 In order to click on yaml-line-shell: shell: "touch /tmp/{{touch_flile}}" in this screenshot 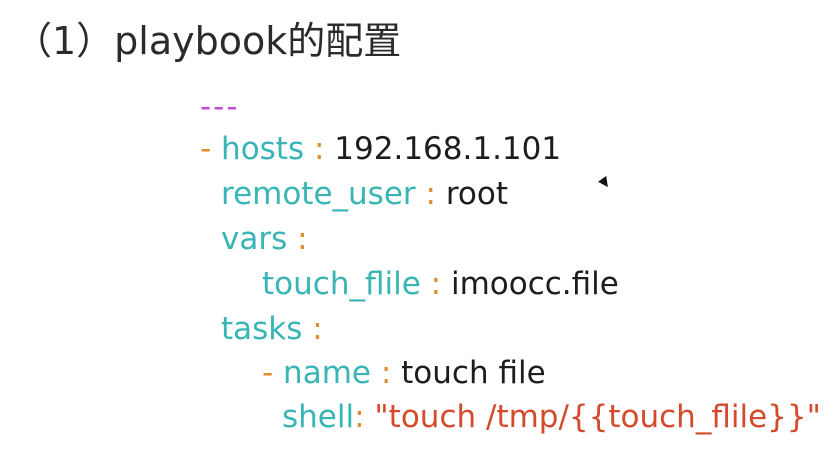, I will do `click(551, 417)`.